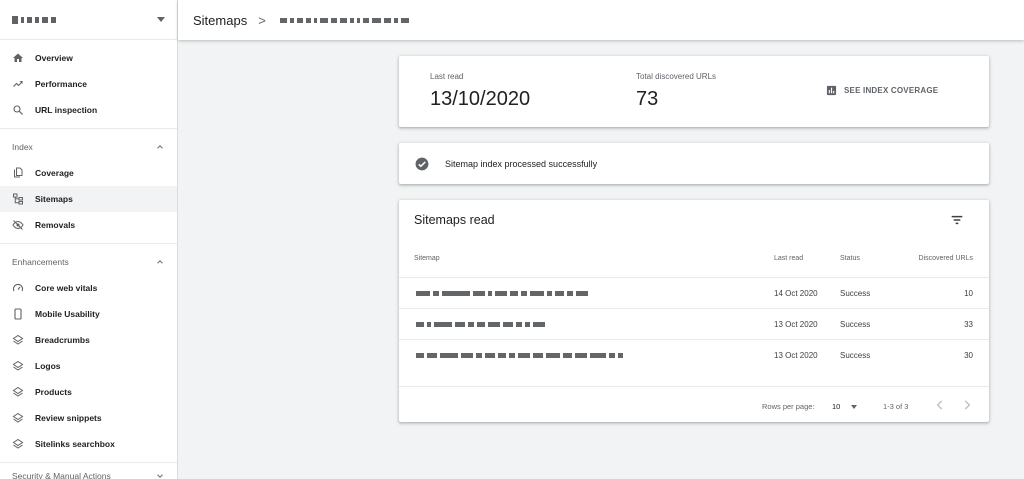 Image resolution: width=1024 pixels, height=479 pixels. I want to click on sidebar-item-label: URL inspection, so click(66, 110).